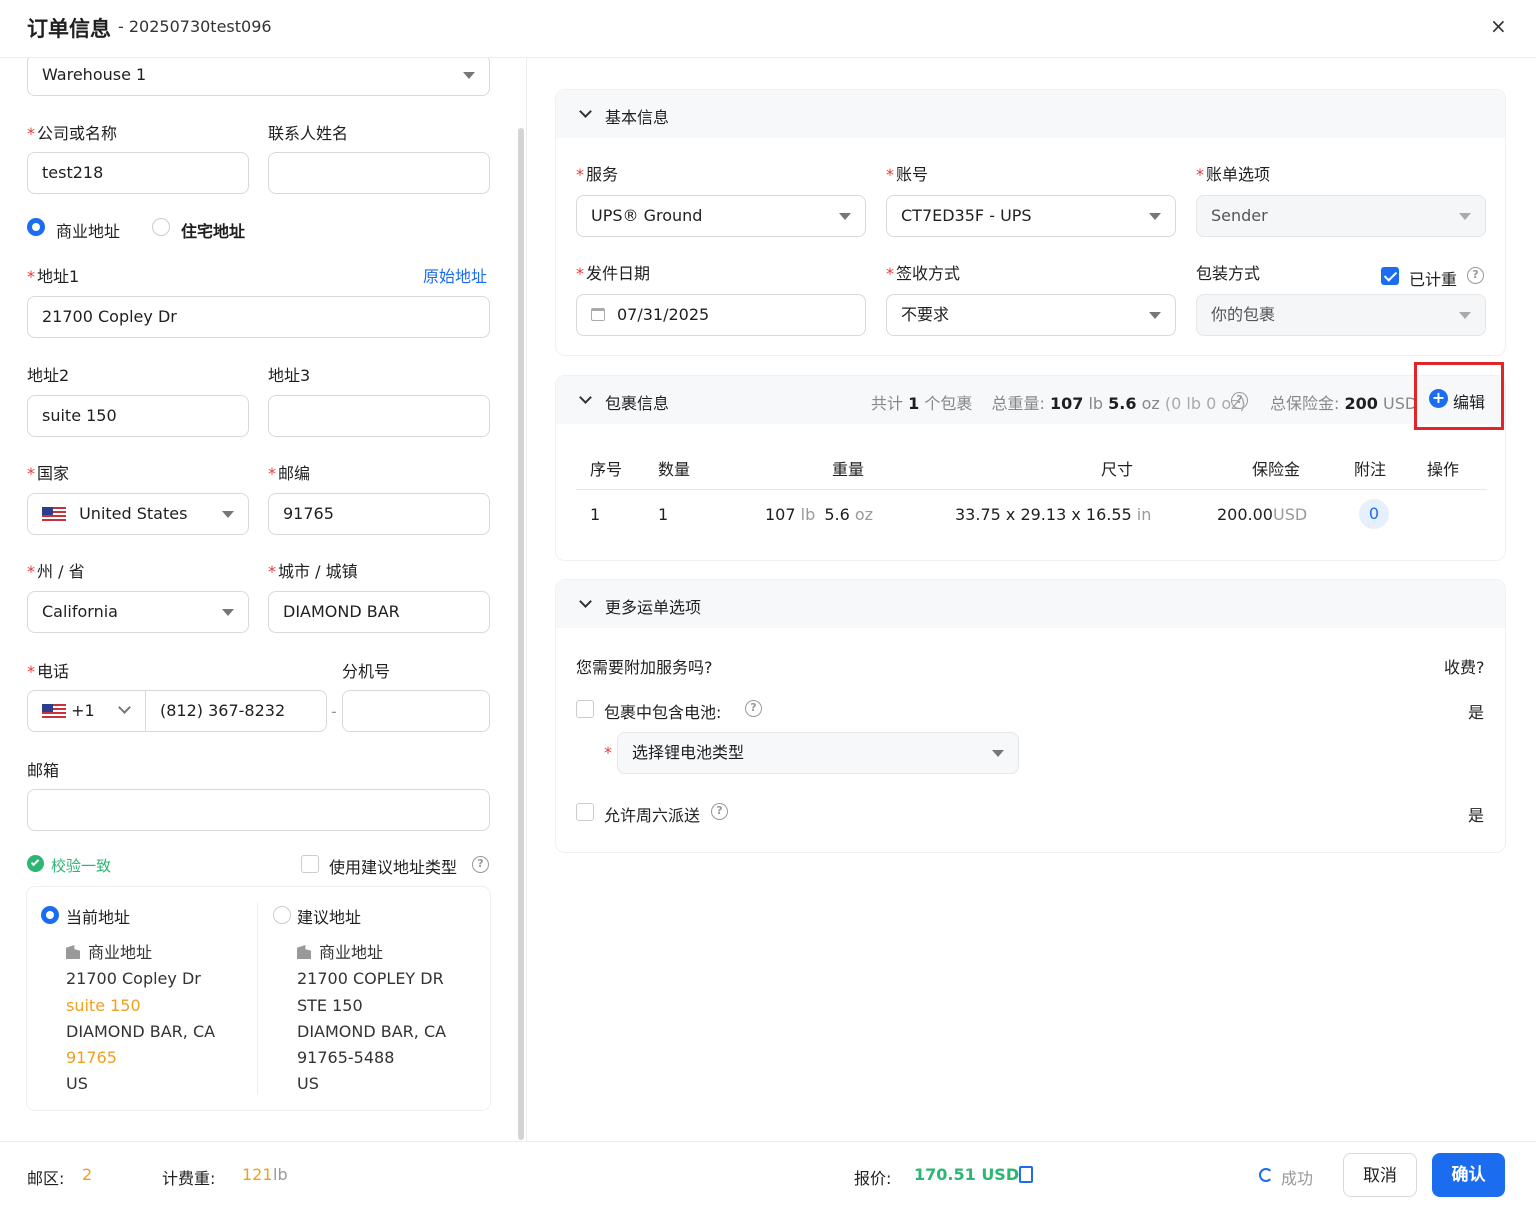  I want to click on weighed-checkbox, so click(1390, 276).